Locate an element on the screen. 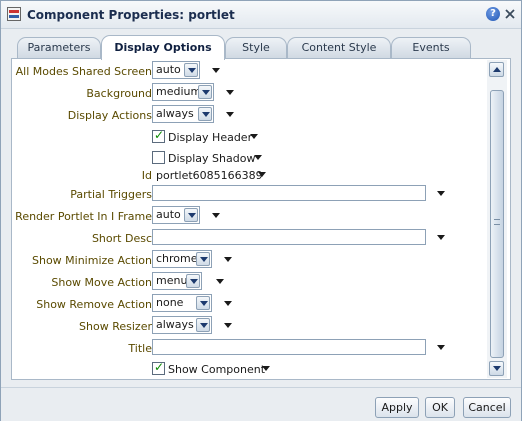 The height and width of the screenshot is (421, 522). row-short-desc: Short Desc is located at coordinates (251, 238).